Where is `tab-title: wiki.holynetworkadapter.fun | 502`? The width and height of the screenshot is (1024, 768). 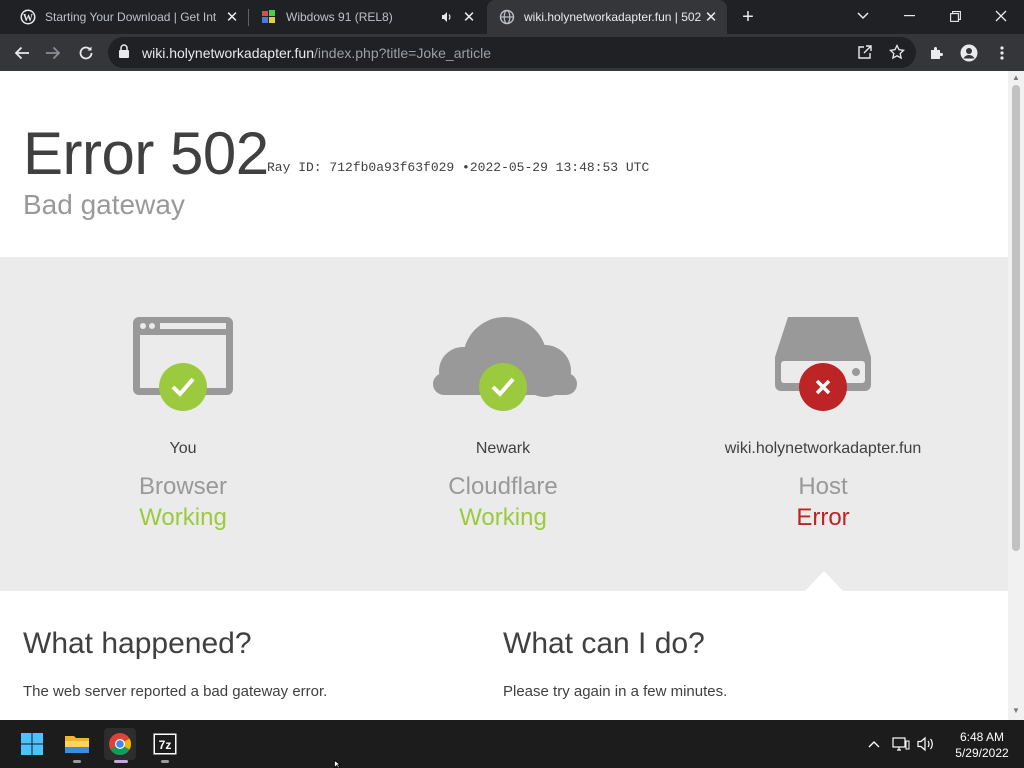
tab-title: wiki.holynetworkadapter.fun | 502 is located at coordinates (612, 17).